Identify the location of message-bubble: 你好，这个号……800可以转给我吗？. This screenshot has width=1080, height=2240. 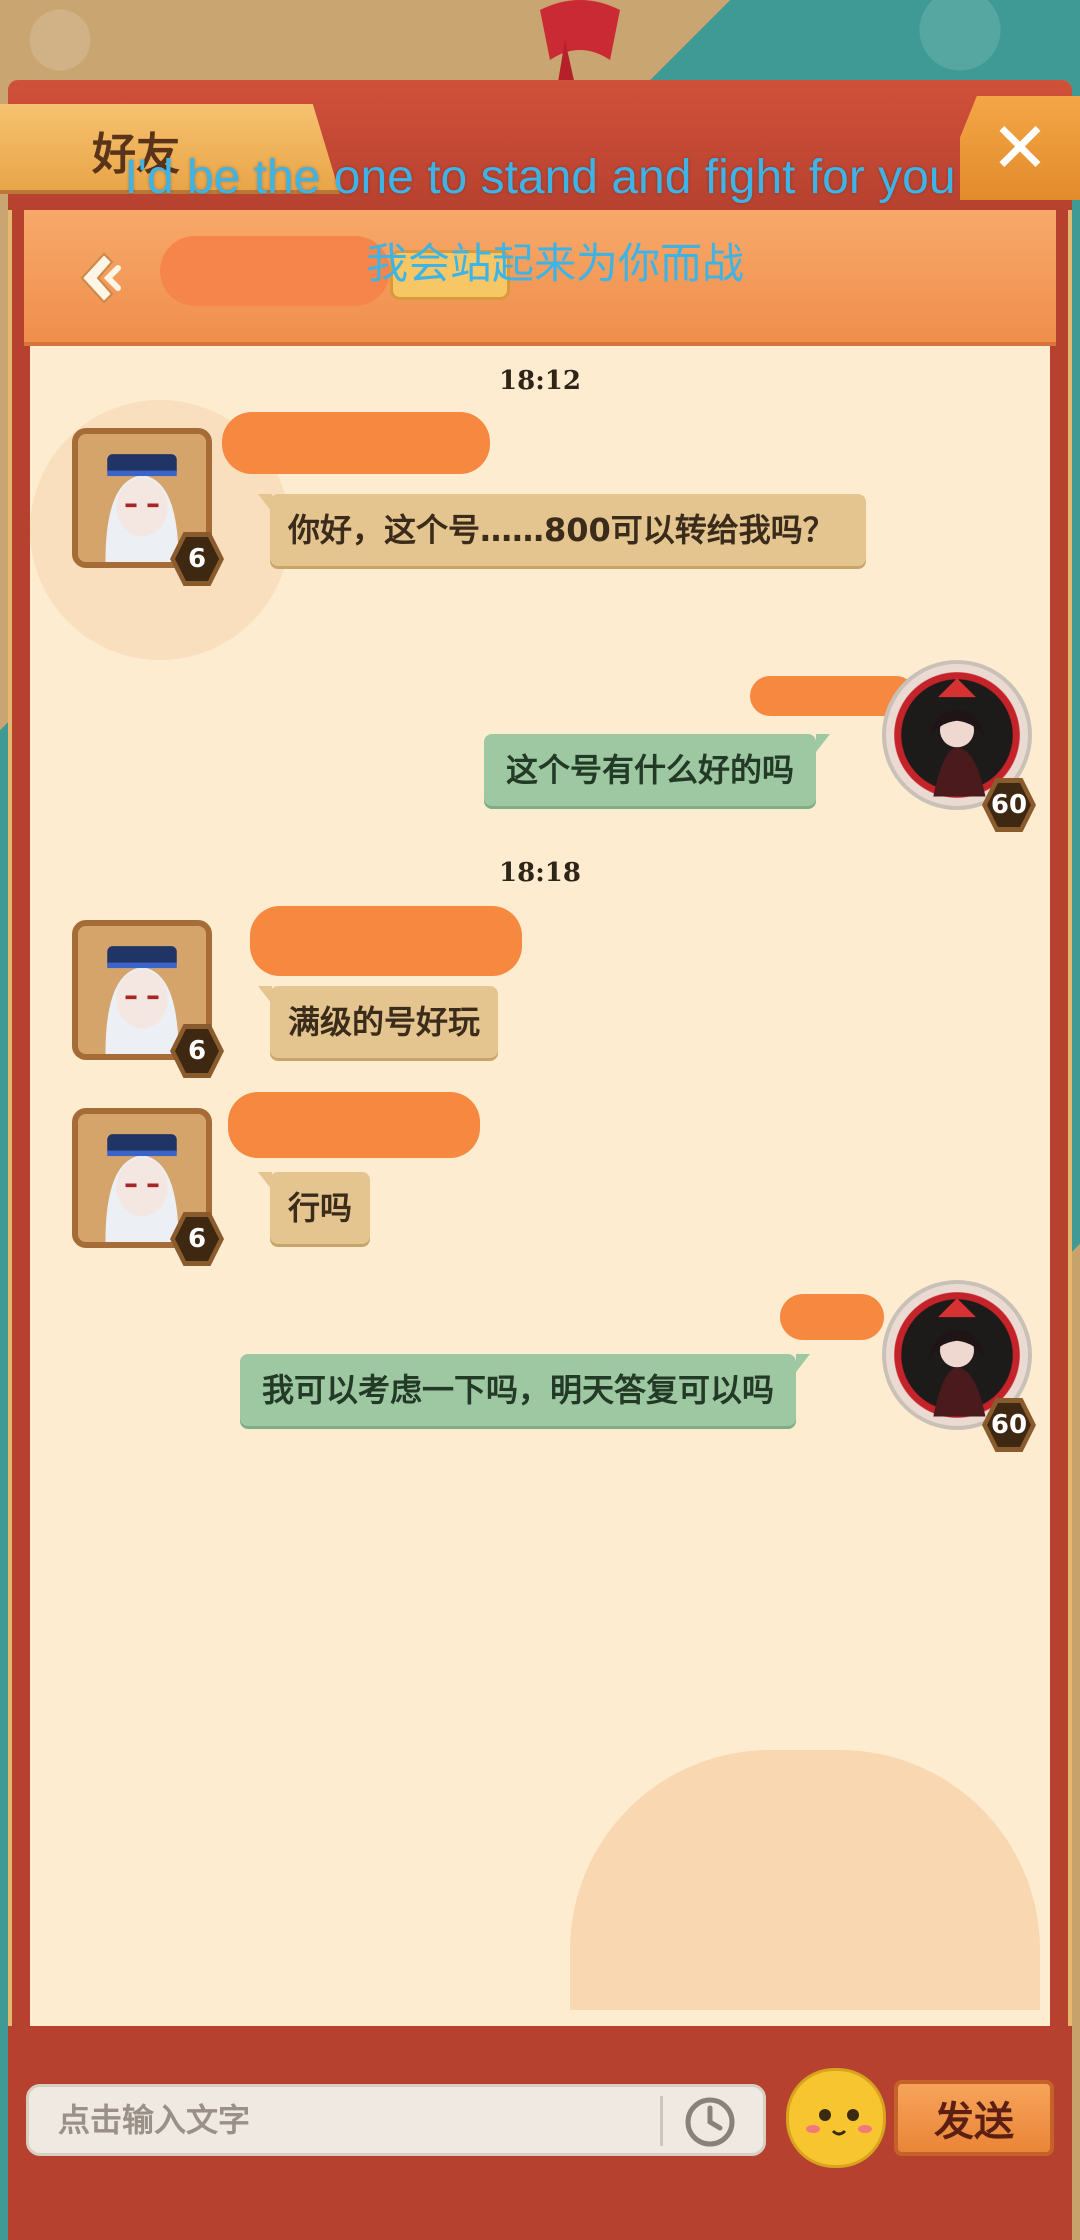
(562, 530).